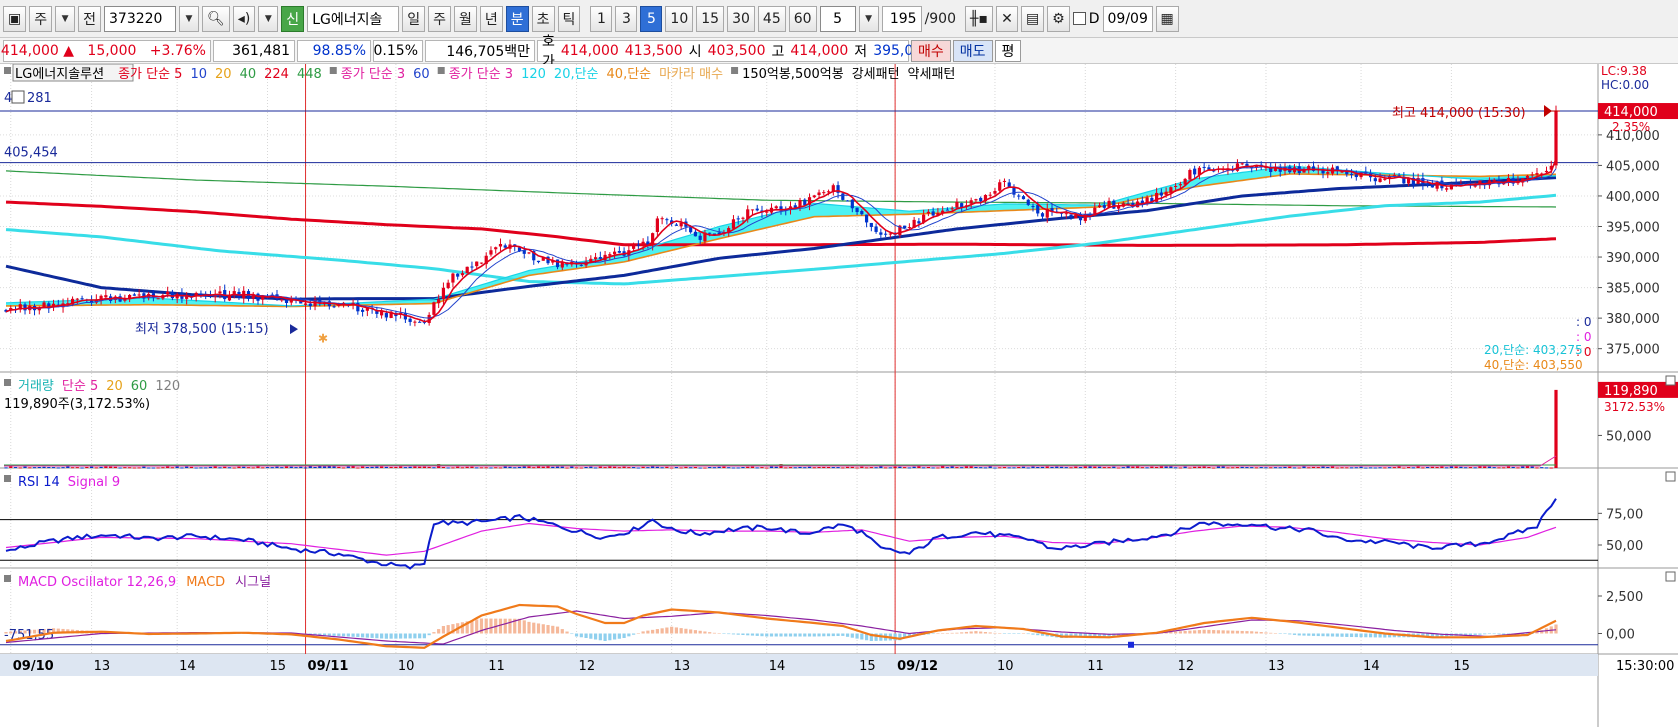  I want to click on y-tick-label: 75,00, so click(1624, 514).